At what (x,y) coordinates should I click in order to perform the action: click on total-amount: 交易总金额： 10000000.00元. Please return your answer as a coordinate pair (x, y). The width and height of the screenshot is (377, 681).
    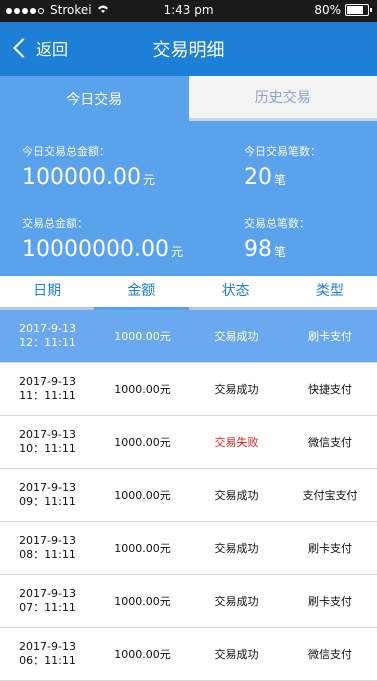
    Looking at the image, I should click on (102, 238).